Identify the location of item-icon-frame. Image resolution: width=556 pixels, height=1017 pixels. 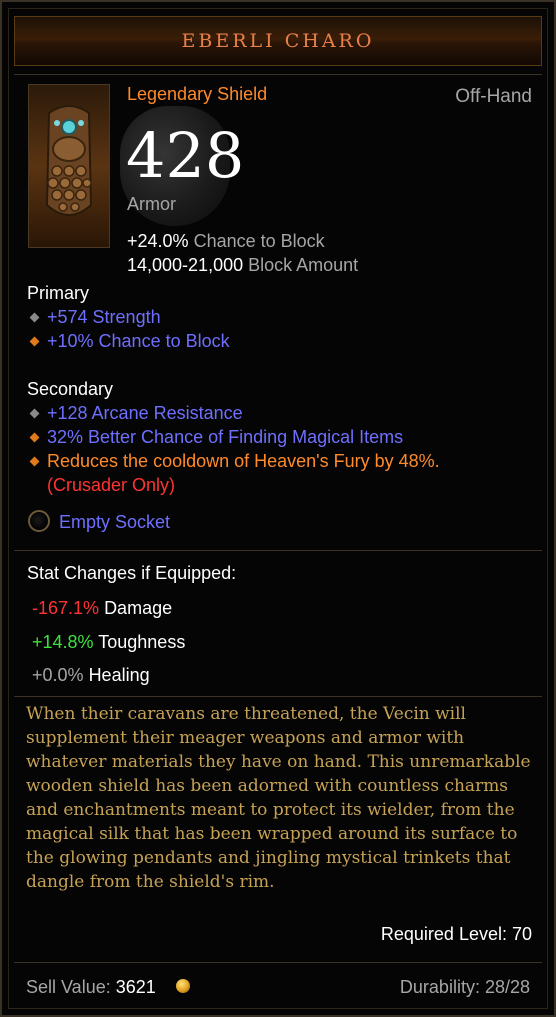
(69, 166).